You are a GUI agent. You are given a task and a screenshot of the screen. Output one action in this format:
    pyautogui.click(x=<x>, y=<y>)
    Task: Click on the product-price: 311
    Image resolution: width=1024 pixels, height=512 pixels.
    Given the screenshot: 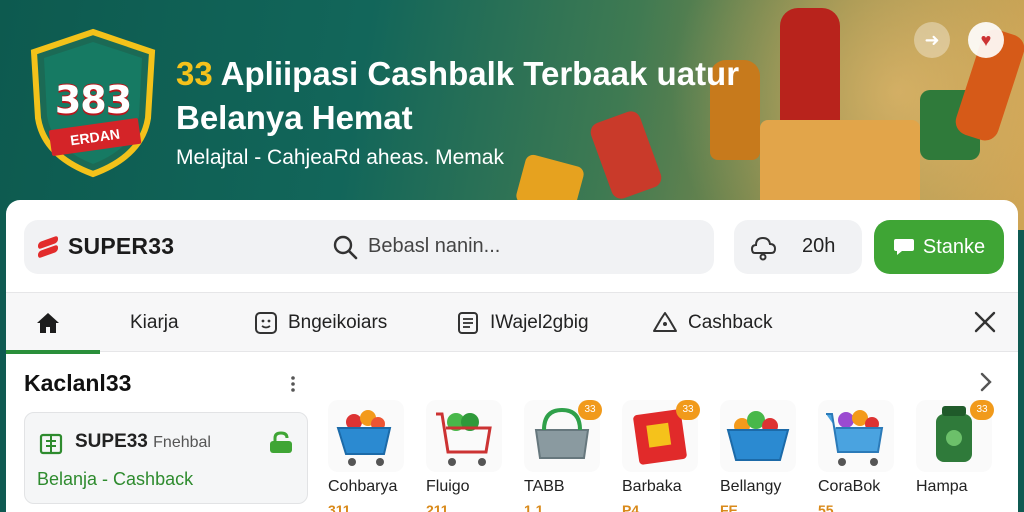 What is the action you would take?
    pyautogui.click(x=339, y=507)
    